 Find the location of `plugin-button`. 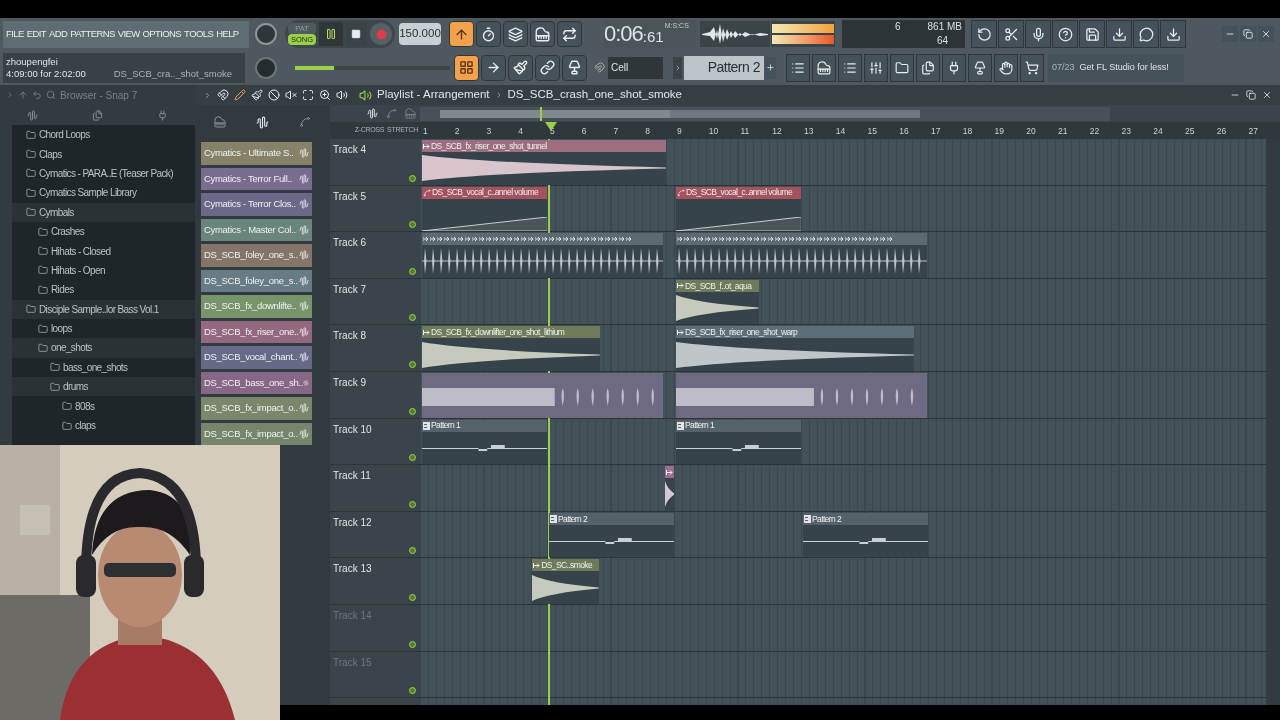

plugin-button is located at coordinates (954, 67).